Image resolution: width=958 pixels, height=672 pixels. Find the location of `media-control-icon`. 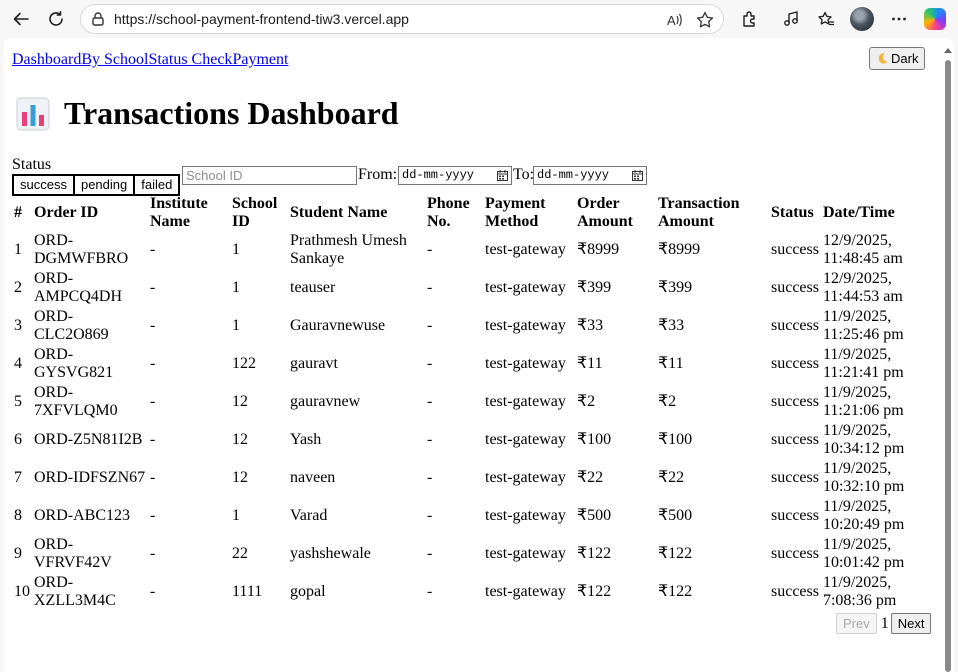

media-control-icon is located at coordinates (791, 19).